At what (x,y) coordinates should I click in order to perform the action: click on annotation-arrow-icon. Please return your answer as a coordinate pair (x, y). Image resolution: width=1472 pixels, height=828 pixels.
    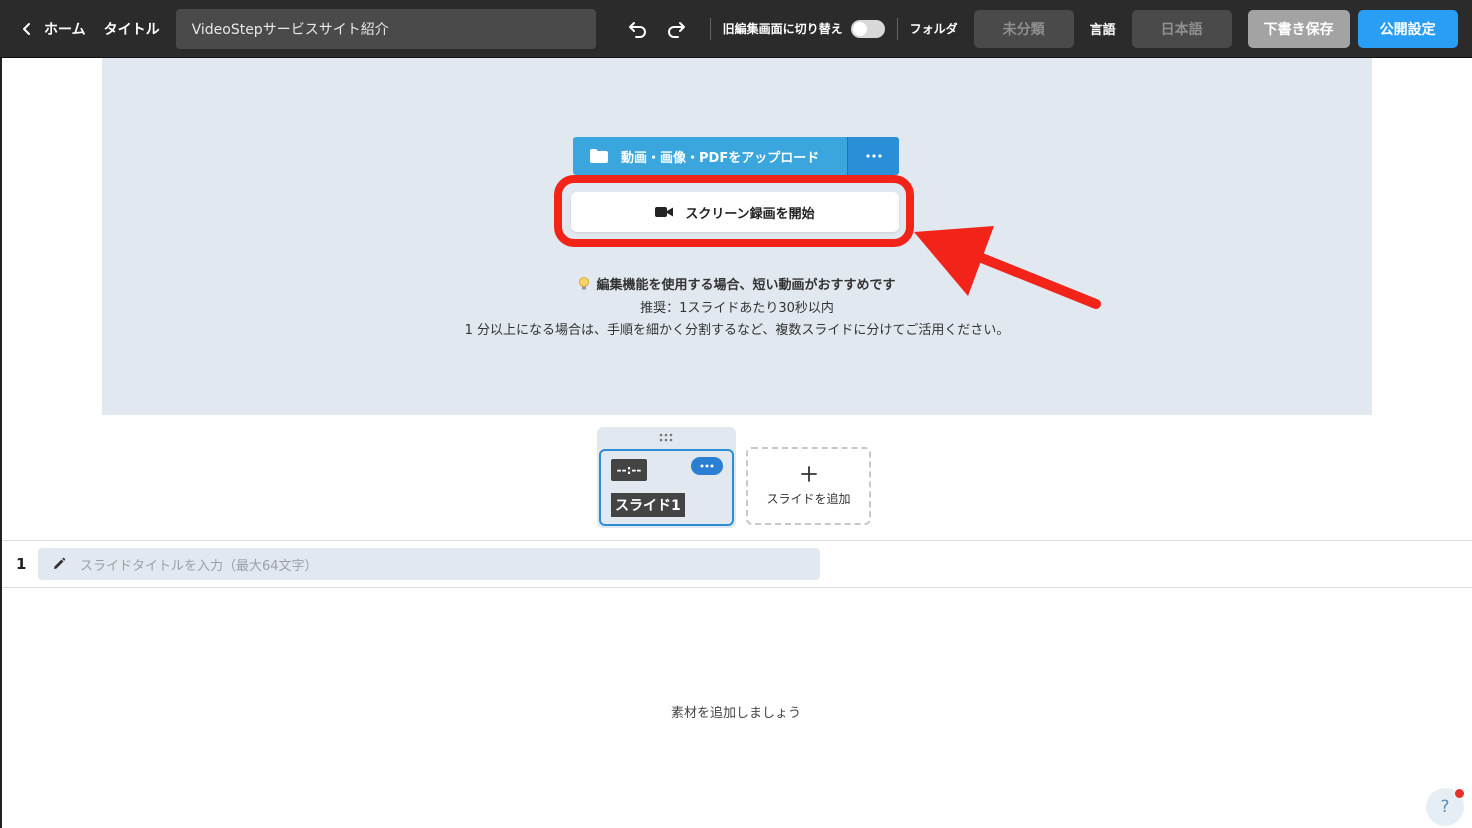
    Looking at the image, I should click on (1007, 267).